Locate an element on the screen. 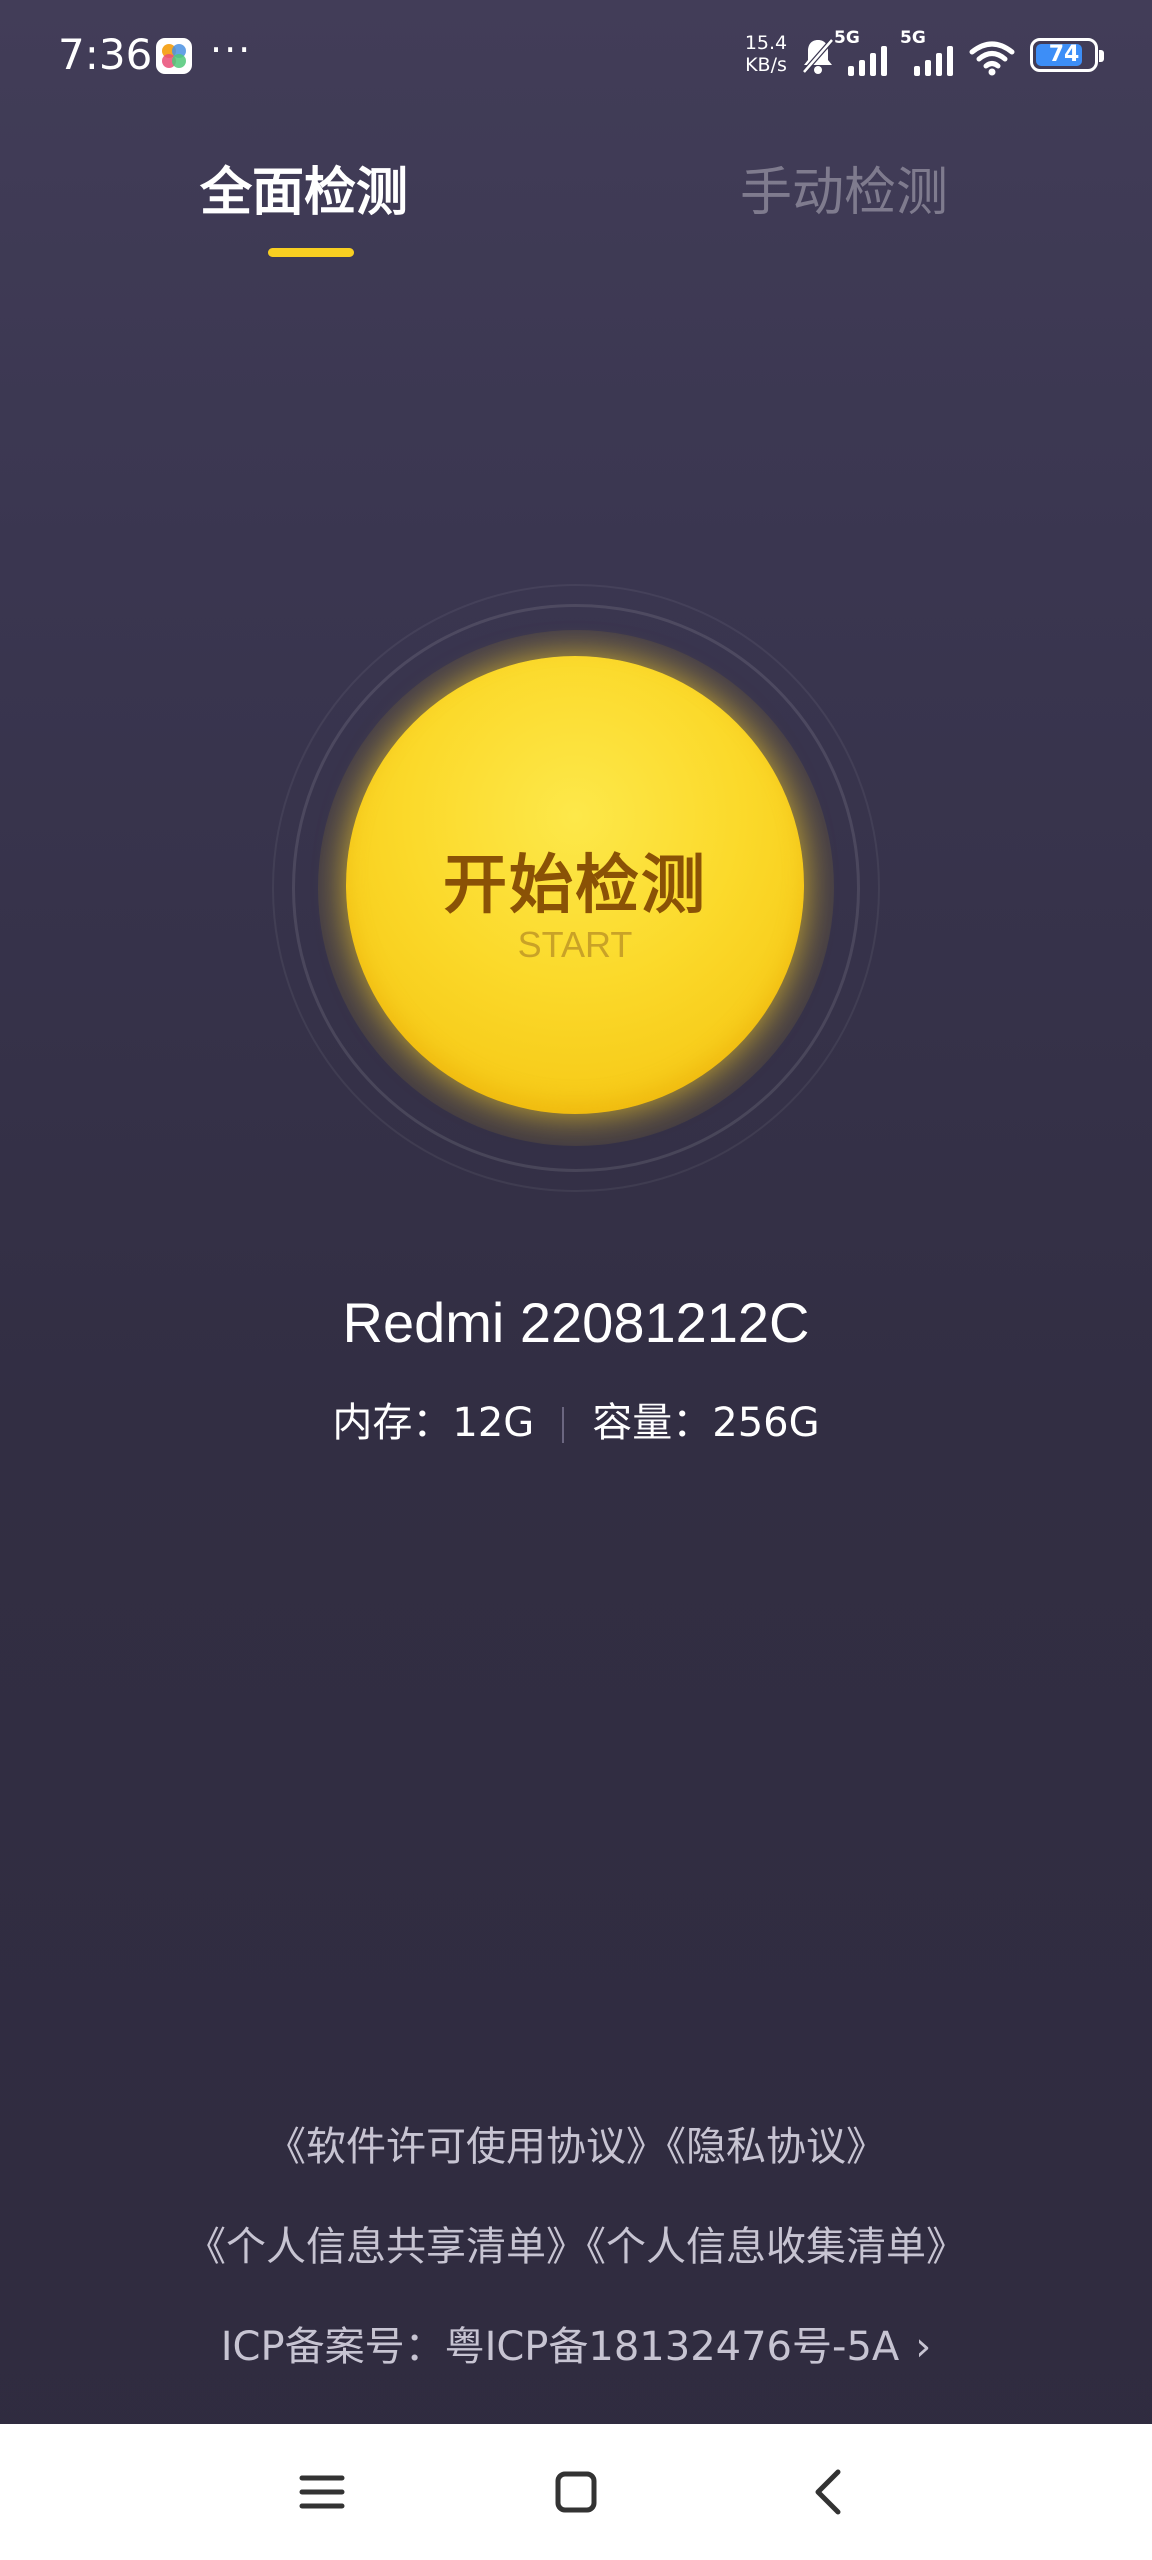 The width and height of the screenshot is (1152, 2560). device-storage: 容量：256G is located at coordinates (706, 1423).